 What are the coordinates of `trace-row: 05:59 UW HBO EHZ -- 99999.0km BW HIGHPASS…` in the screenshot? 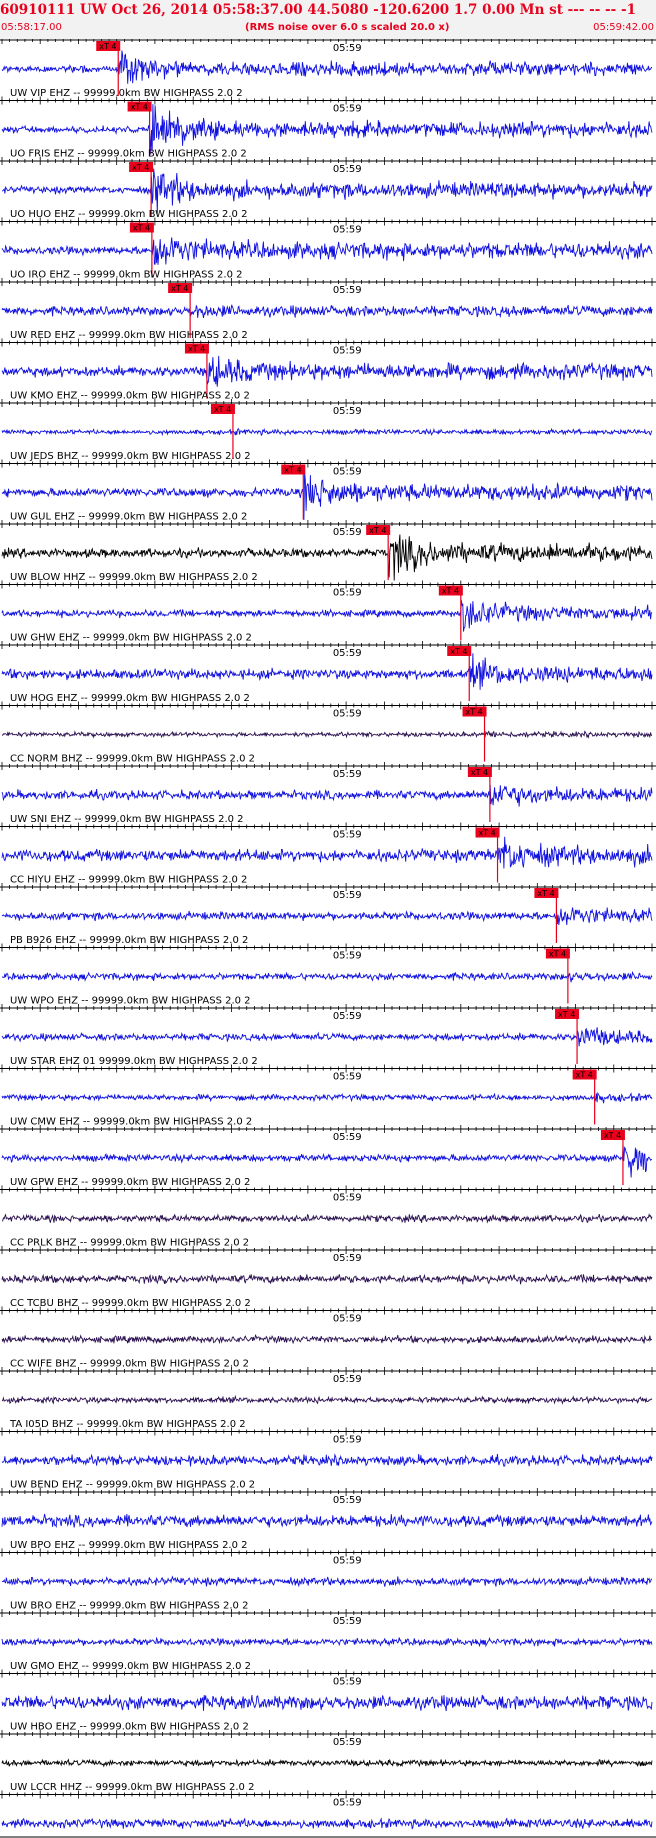 It's located at (328, 1701).